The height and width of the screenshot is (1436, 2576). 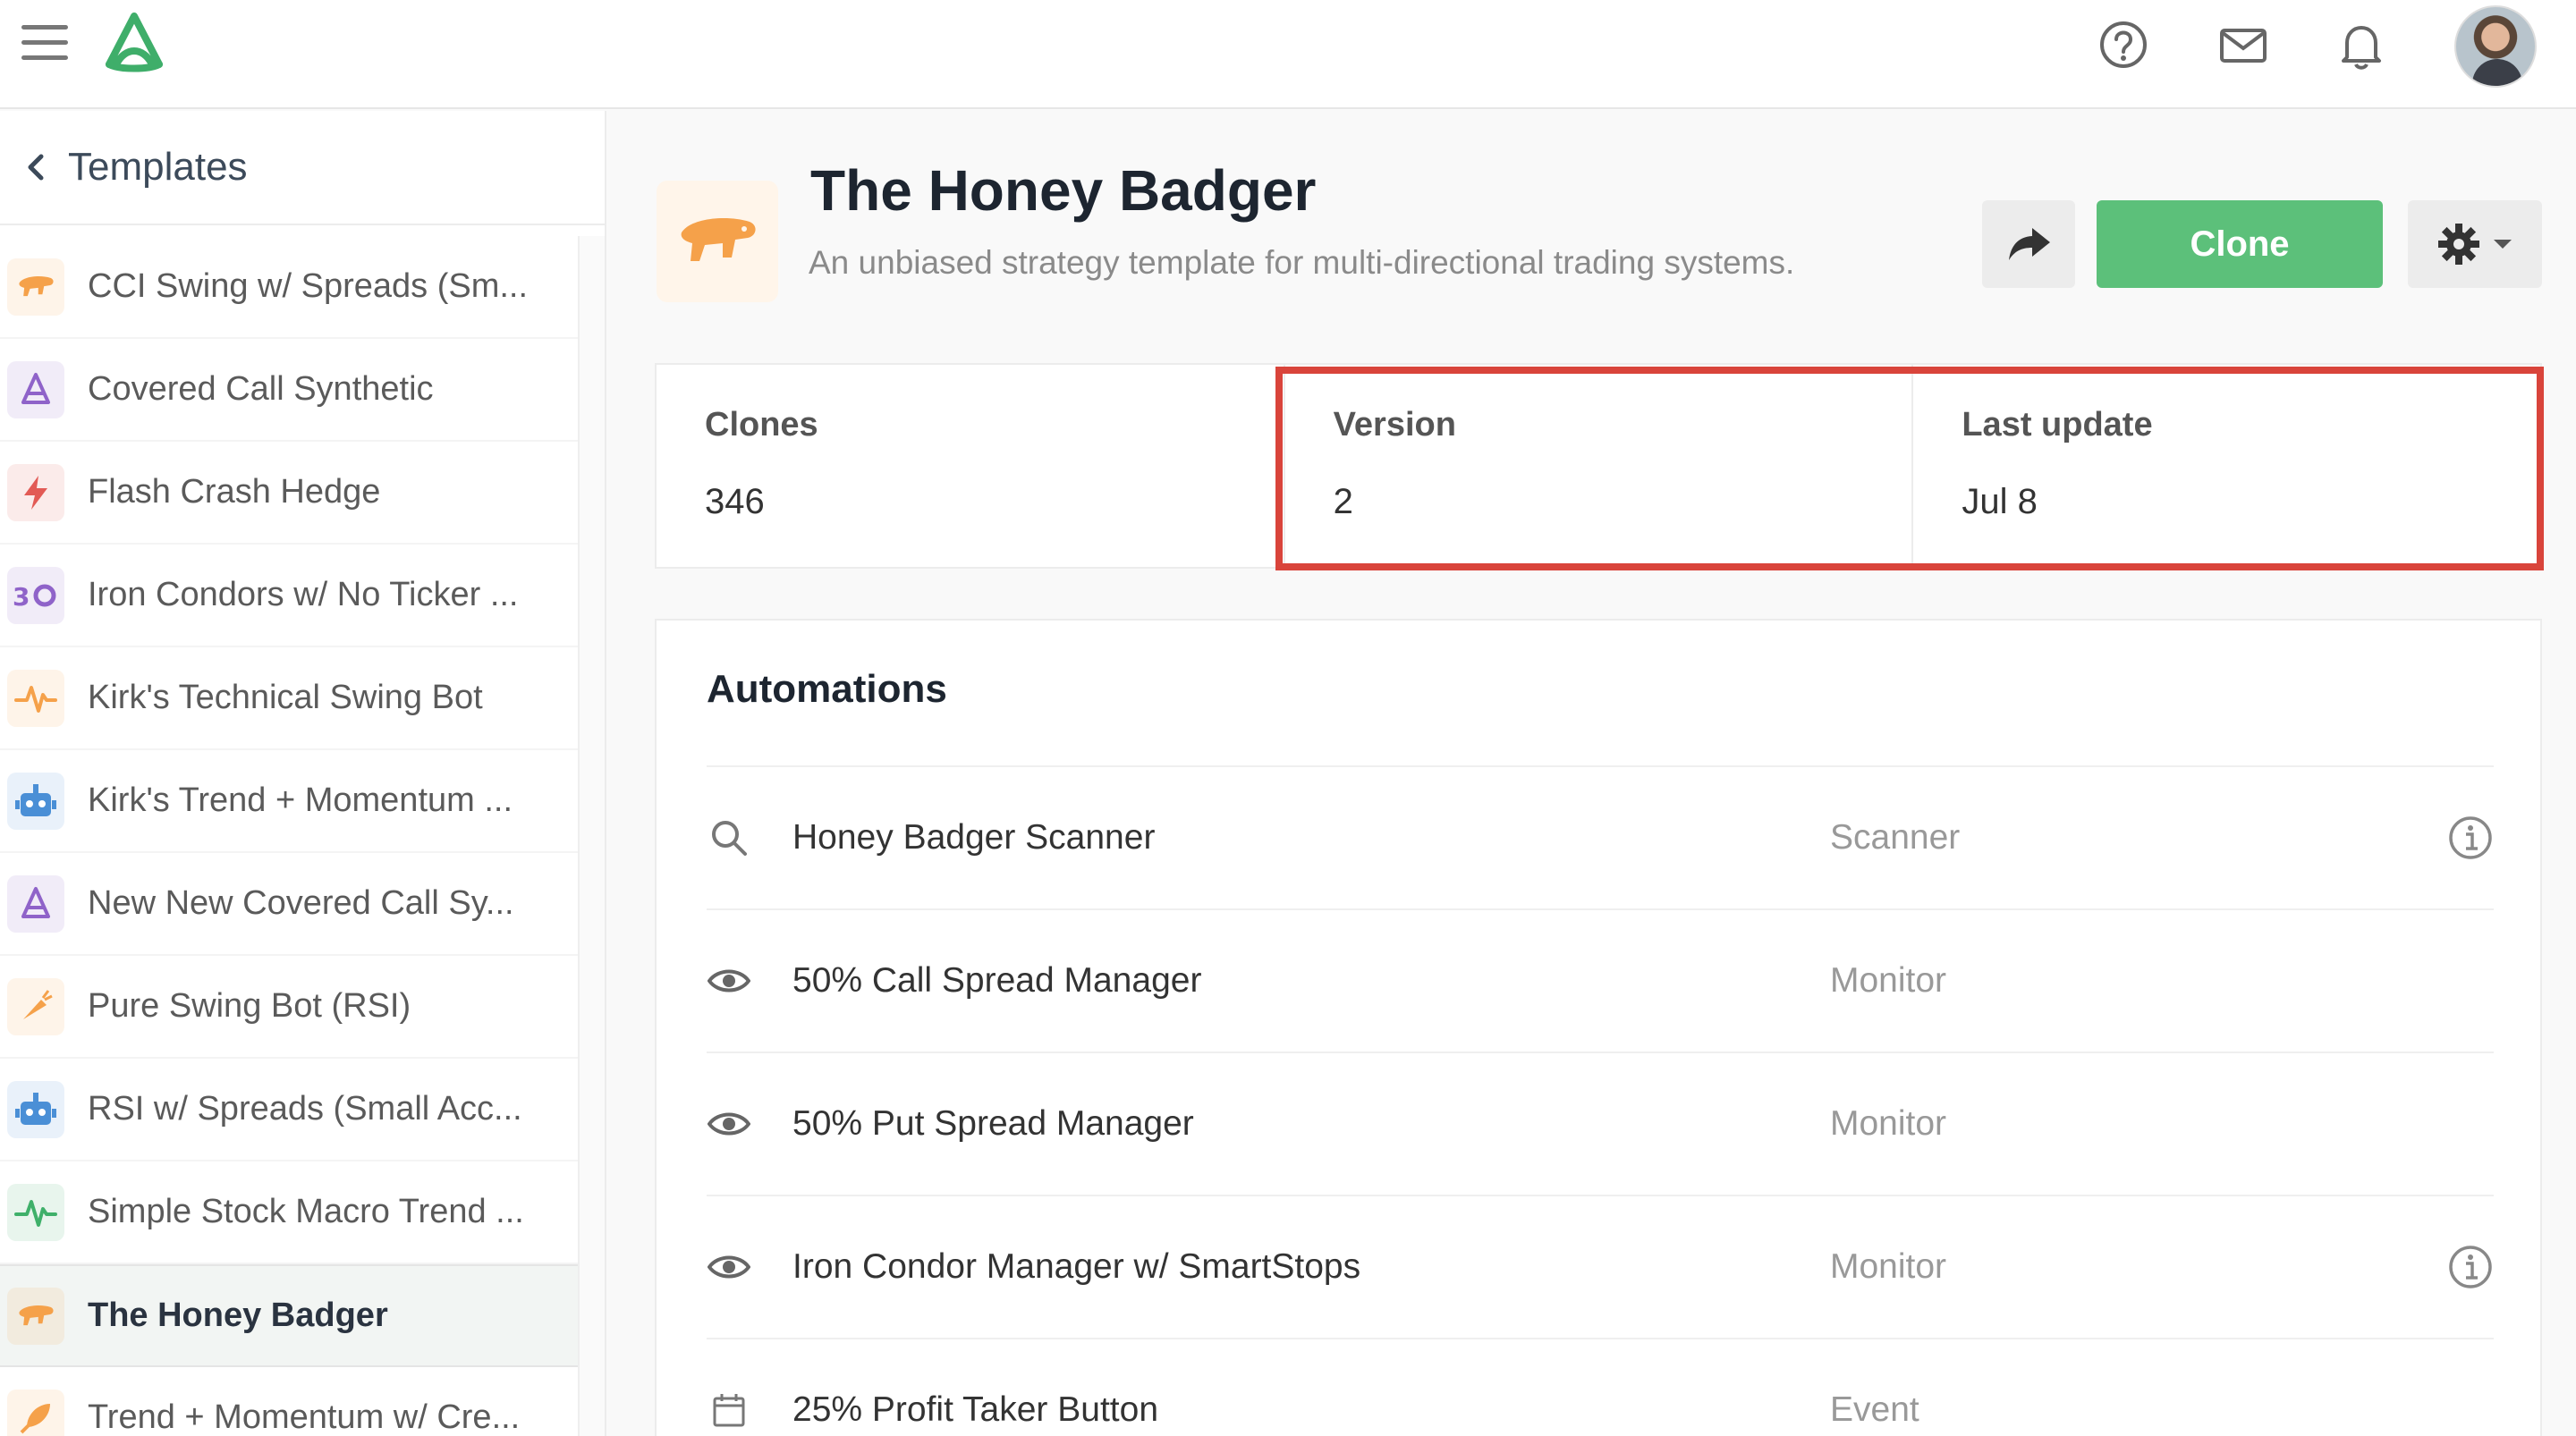 What do you see at coordinates (158, 167) in the screenshot?
I see `sidebar-title: Templates` at bounding box center [158, 167].